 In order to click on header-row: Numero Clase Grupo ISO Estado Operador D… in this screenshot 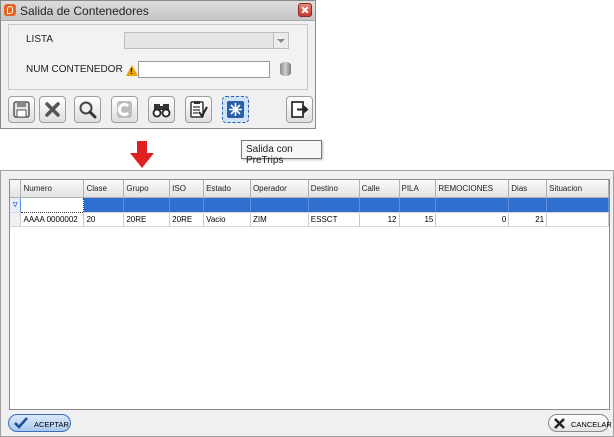, I will do `click(309, 189)`.